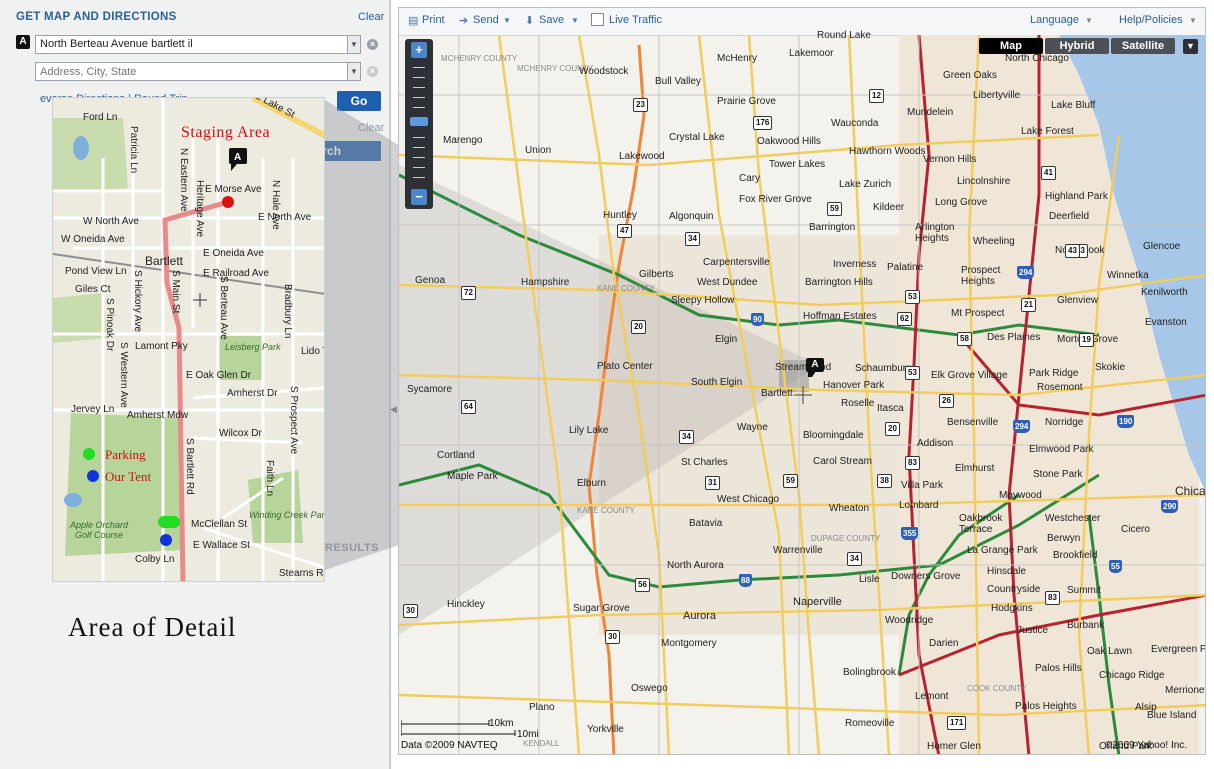  What do you see at coordinates (1064, 422) in the screenshot?
I see `city-label: Norridge` at bounding box center [1064, 422].